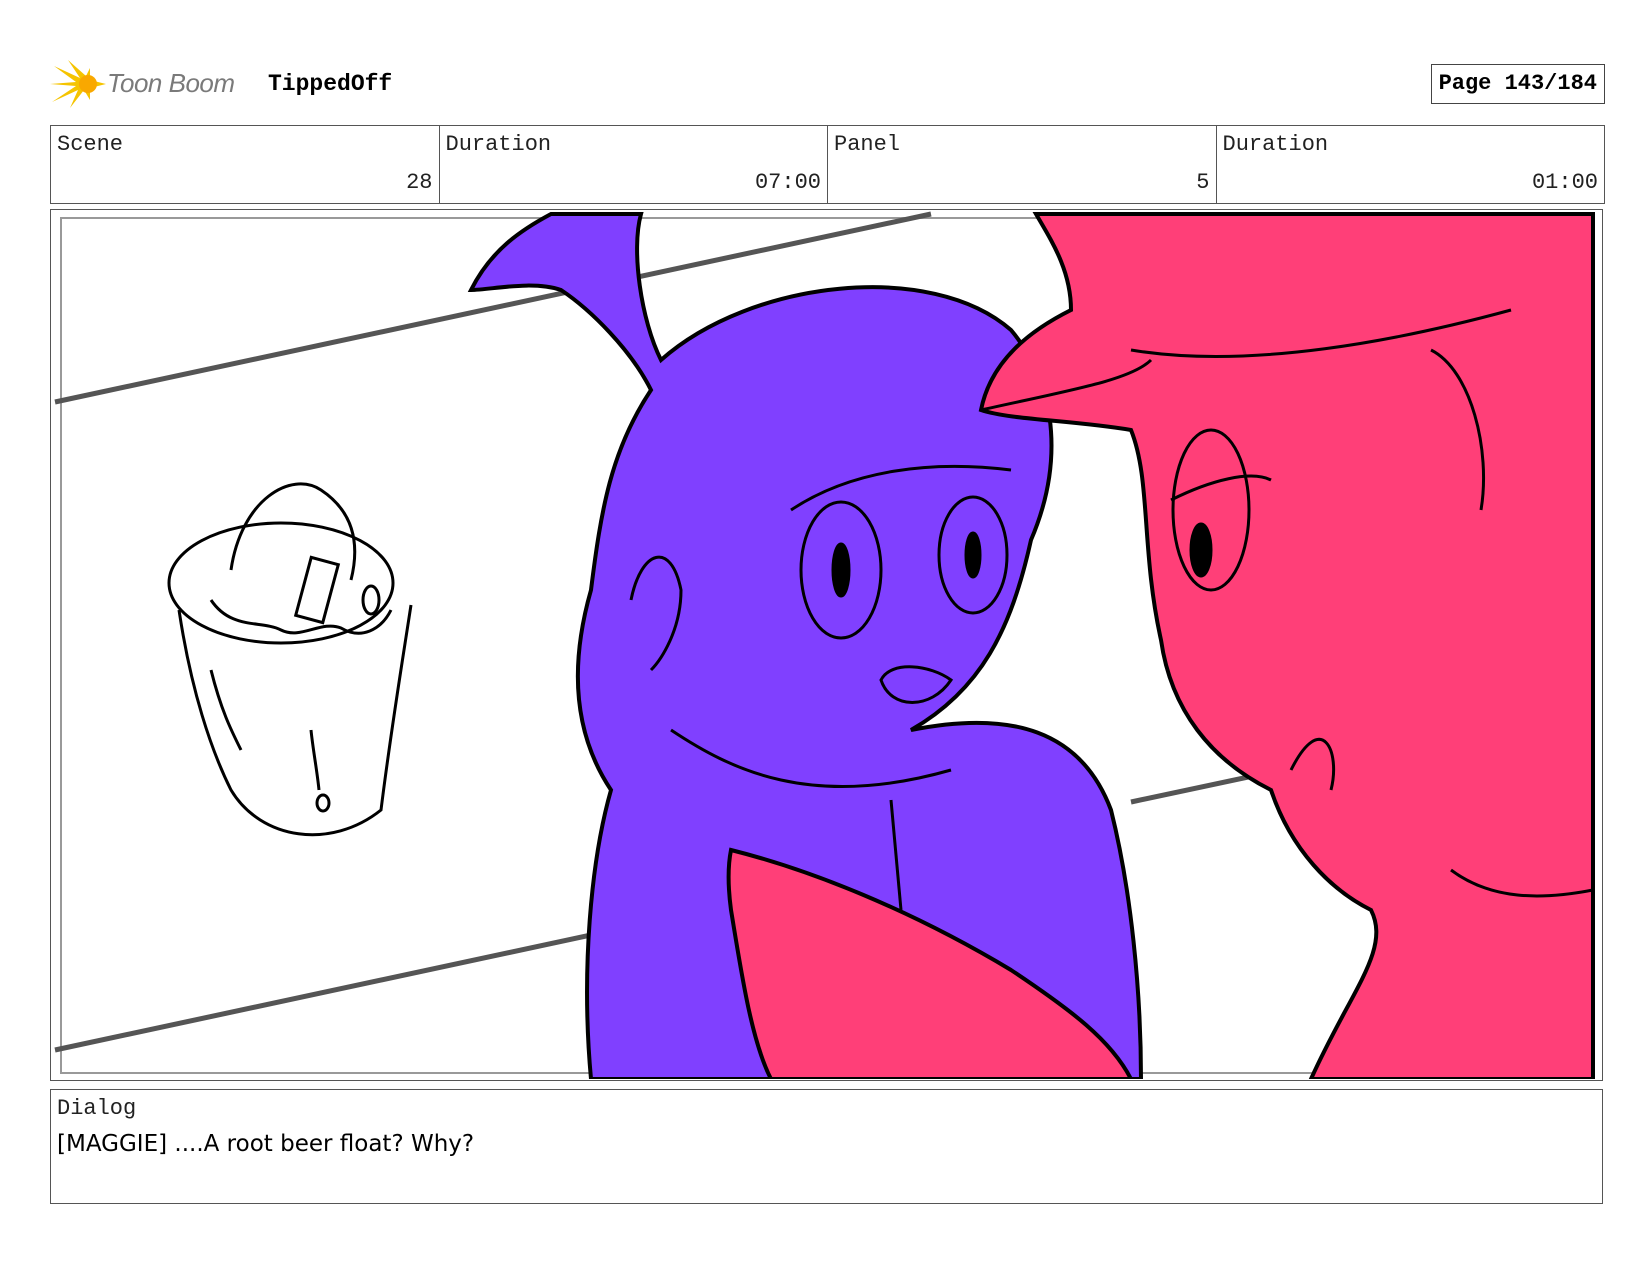  What do you see at coordinates (97, 1108) in the screenshot?
I see `dialog-label: Dialog` at bounding box center [97, 1108].